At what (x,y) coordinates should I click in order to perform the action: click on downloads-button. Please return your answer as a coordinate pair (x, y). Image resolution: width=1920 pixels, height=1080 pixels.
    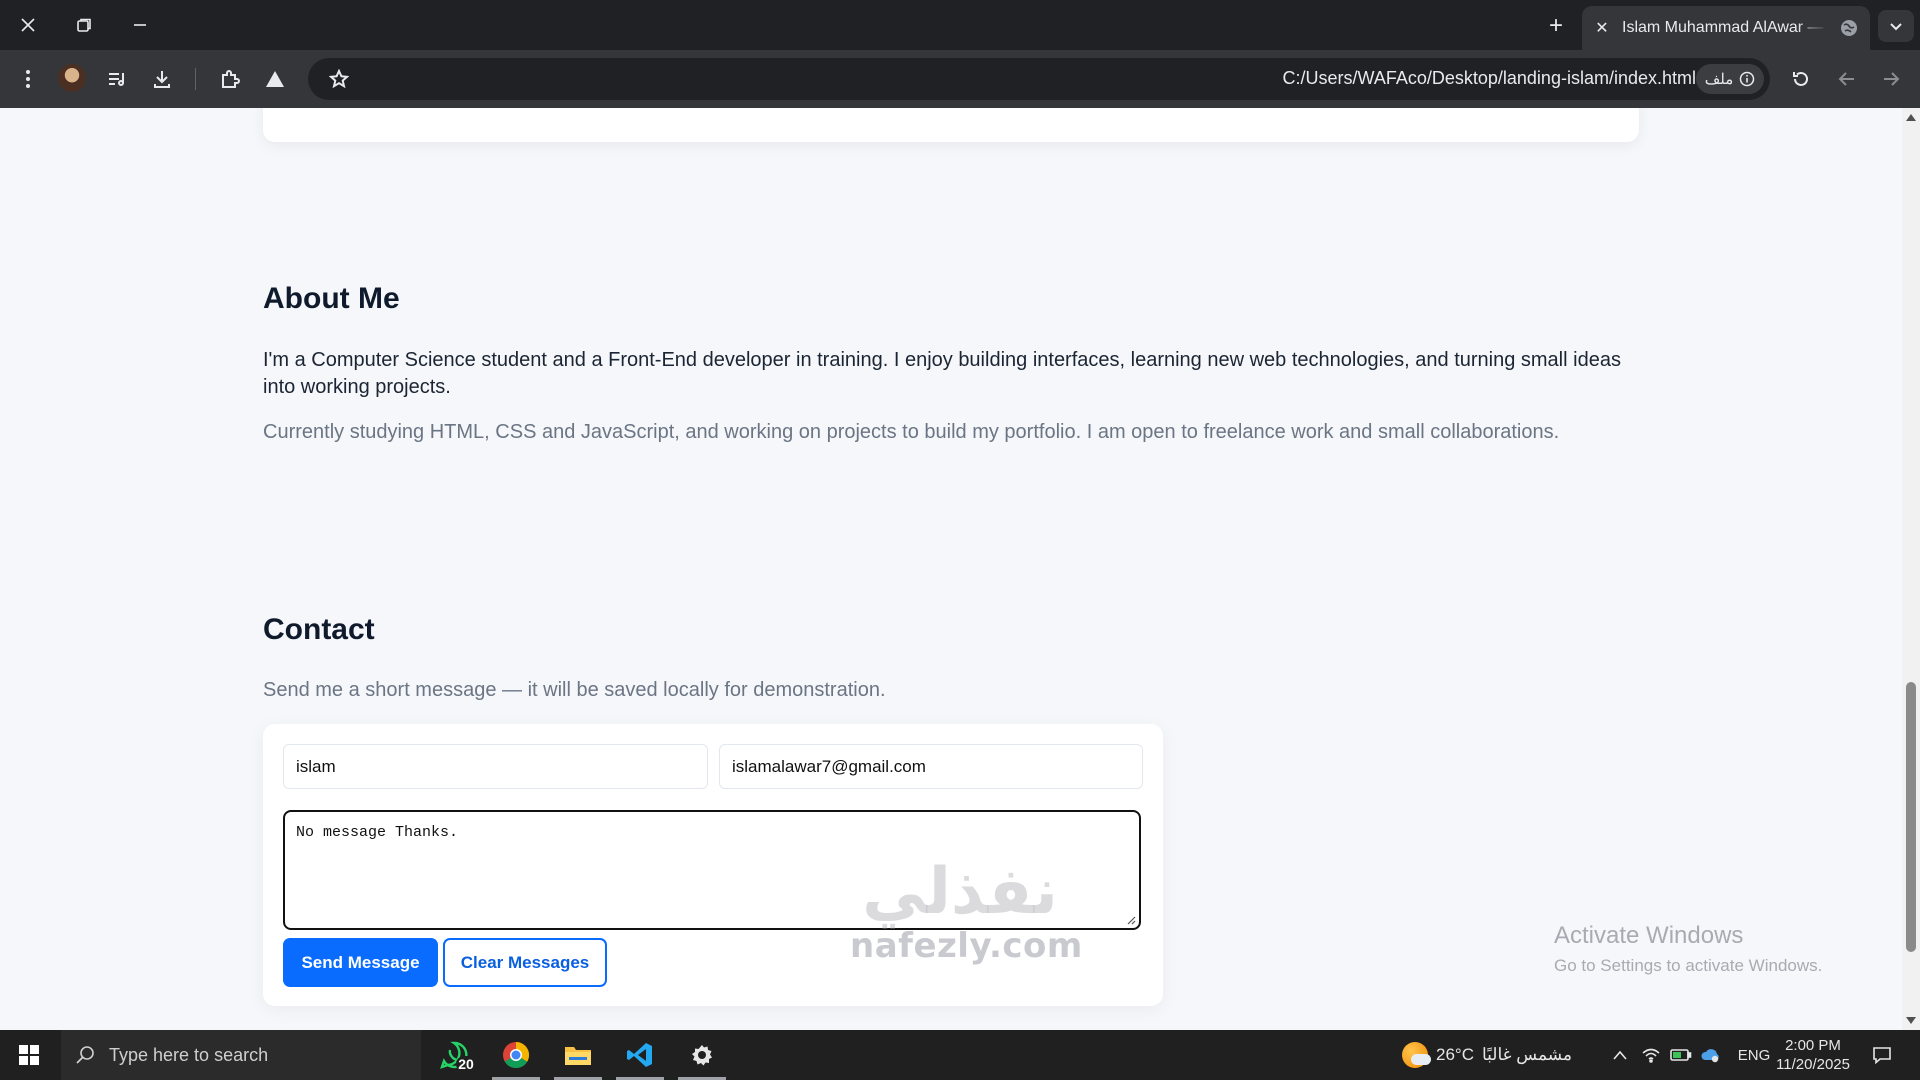
    Looking at the image, I should click on (162, 79).